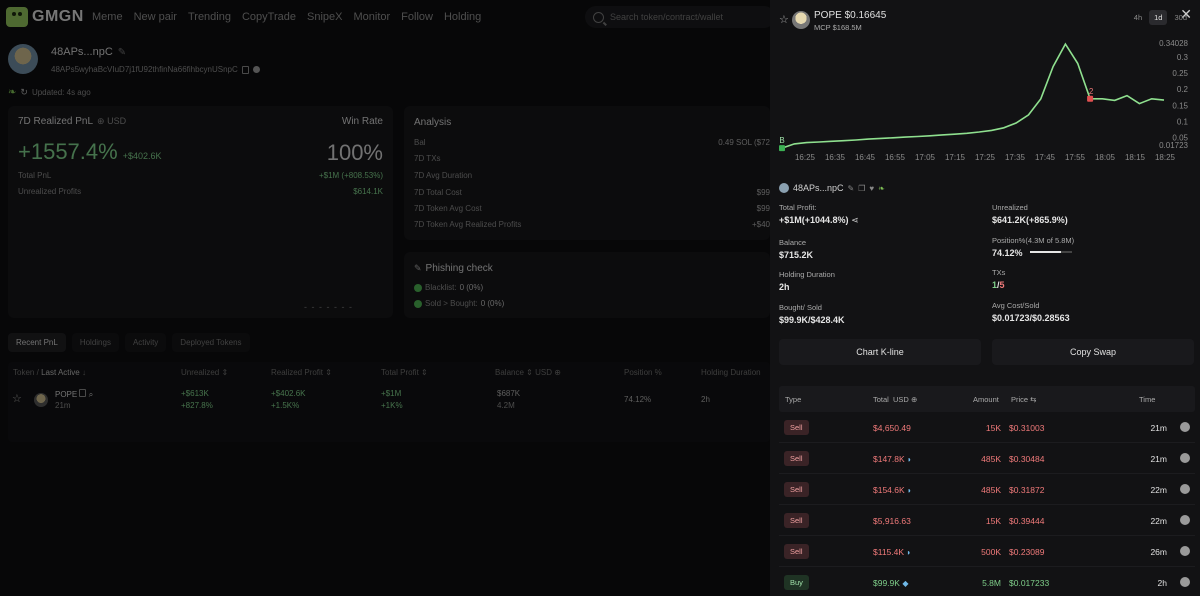 This screenshot has height=596, width=1200. What do you see at coordinates (111, 121) in the screenshot?
I see `currency-toggle: ⊕ USD` at bounding box center [111, 121].